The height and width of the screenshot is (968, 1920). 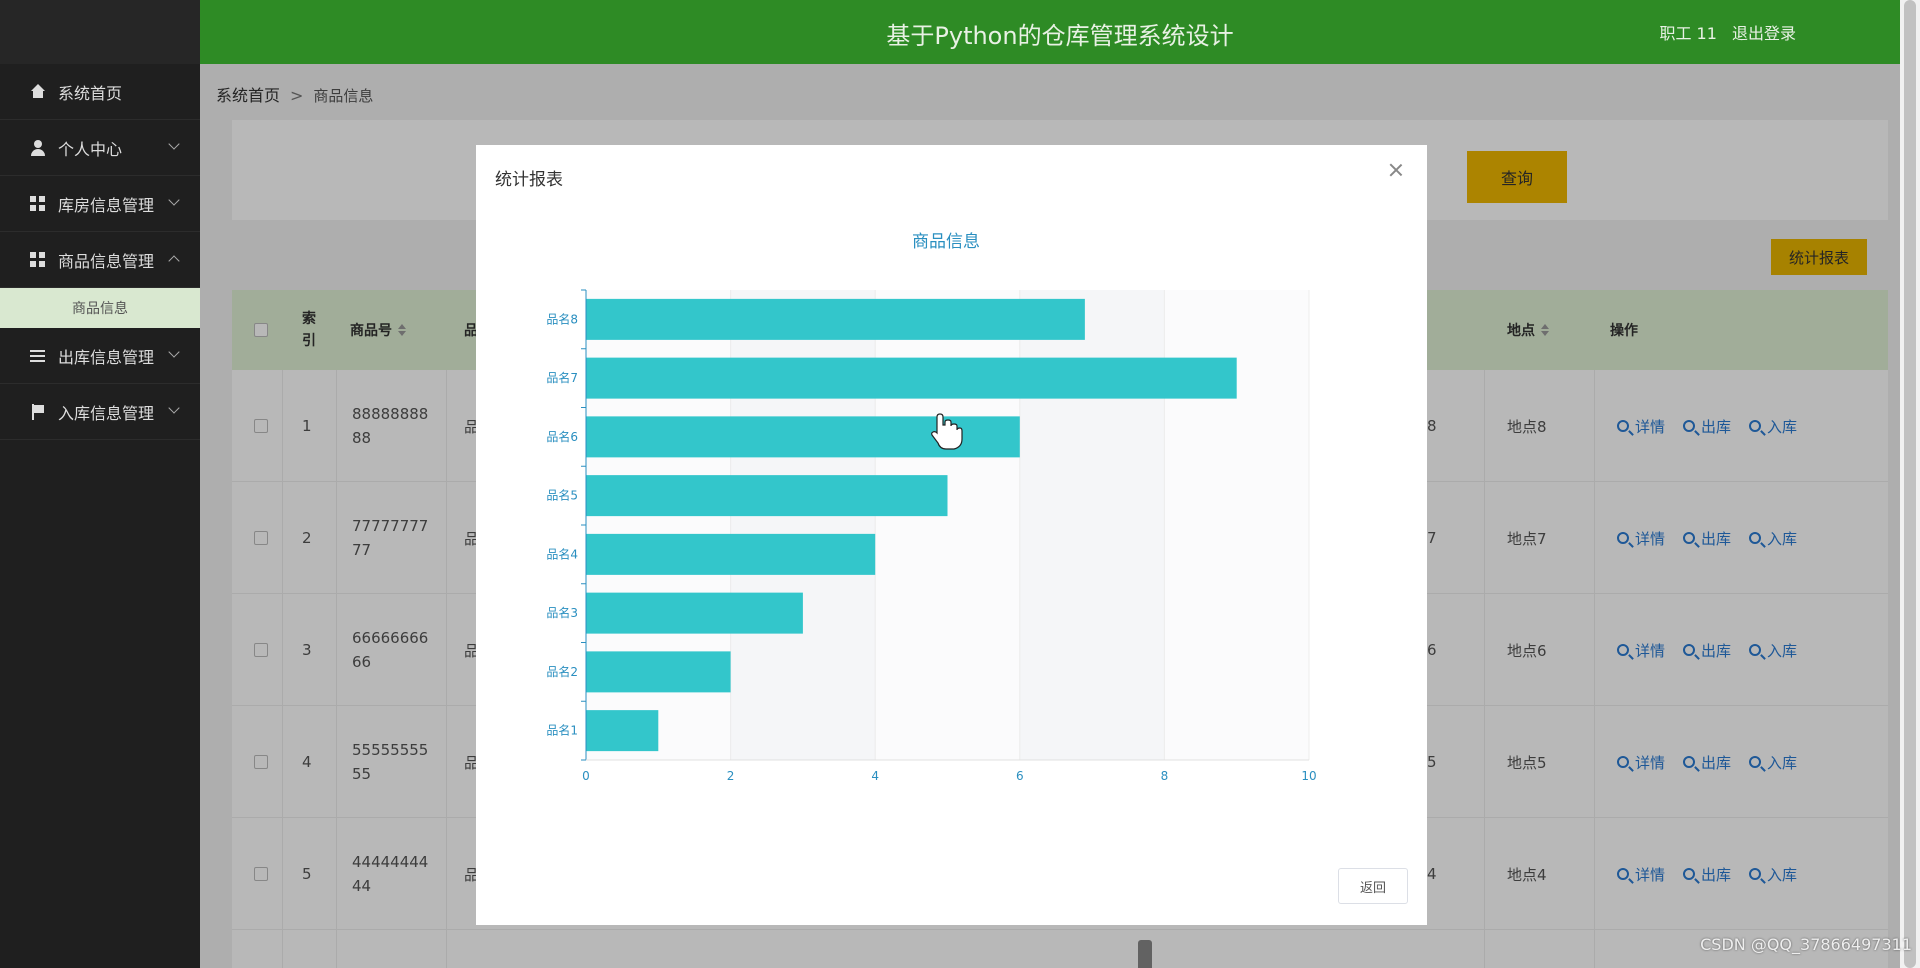 What do you see at coordinates (562, 495) in the screenshot?
I see `y-tick-label: 品名5` at bounding box center [562, 495].